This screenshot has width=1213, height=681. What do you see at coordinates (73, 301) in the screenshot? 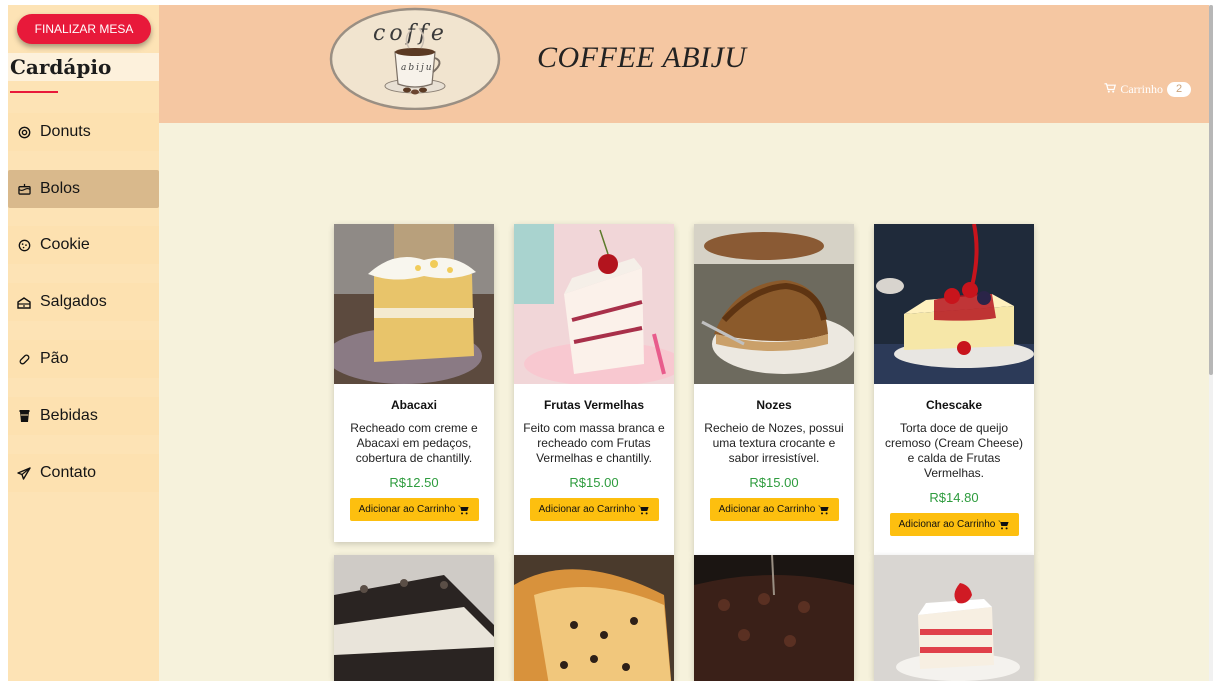
I see `sidebar-item-label: Salgados` at bounding box center [73, 301].